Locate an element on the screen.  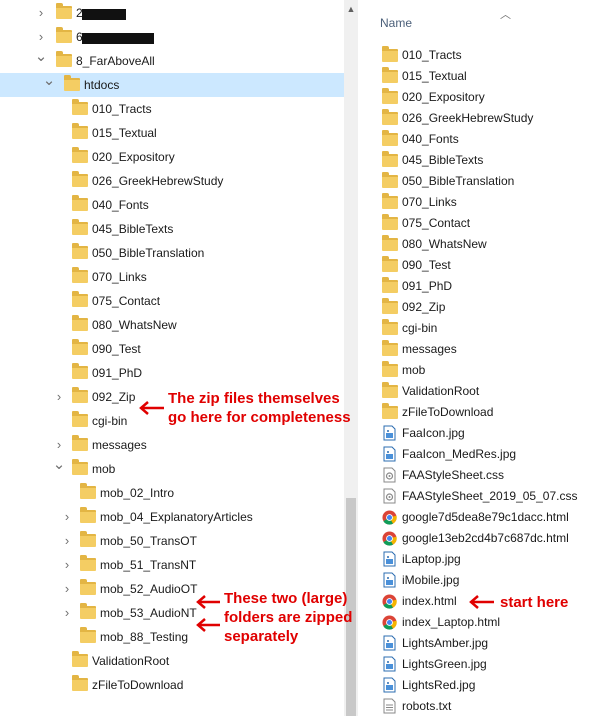
file-list-item: FAAStyleSheet.css is located at coordinates (483, 475).